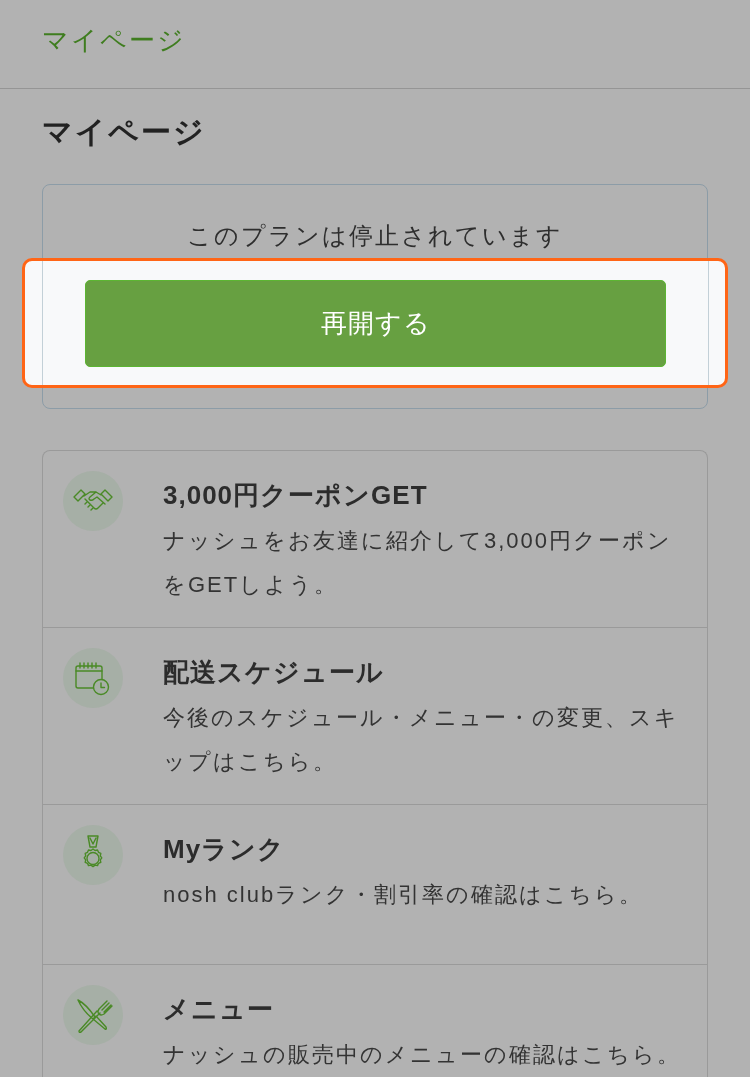 The width and height of the screenshot is (750, 1077). I want to click on menu-list-item: Myランク nosh clubランク・割引率の確認はこちら。, so click(375, 885).